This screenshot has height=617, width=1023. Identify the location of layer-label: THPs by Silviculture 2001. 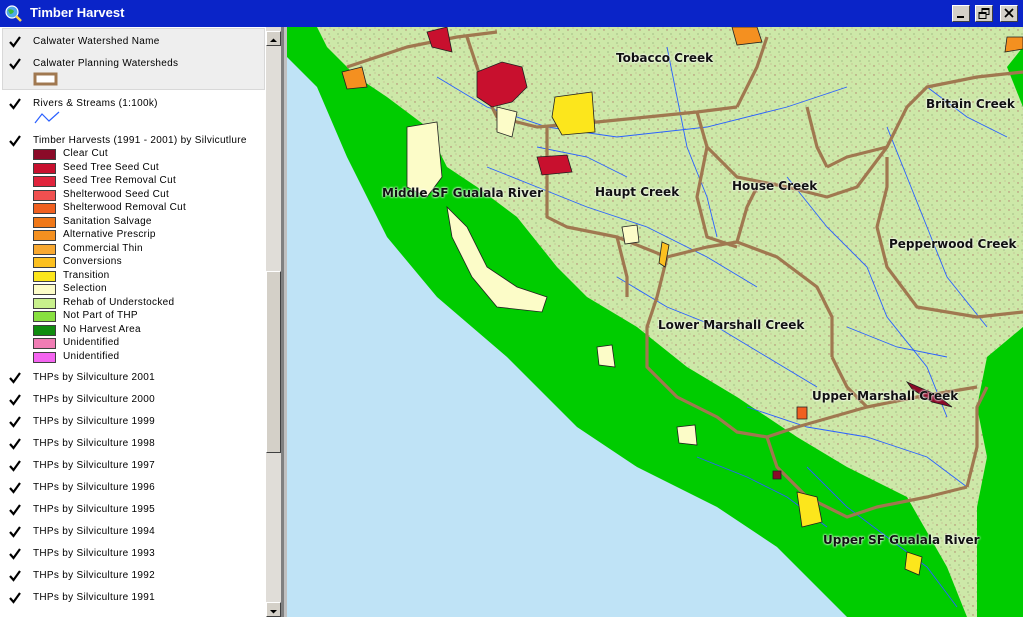
(94, 377).